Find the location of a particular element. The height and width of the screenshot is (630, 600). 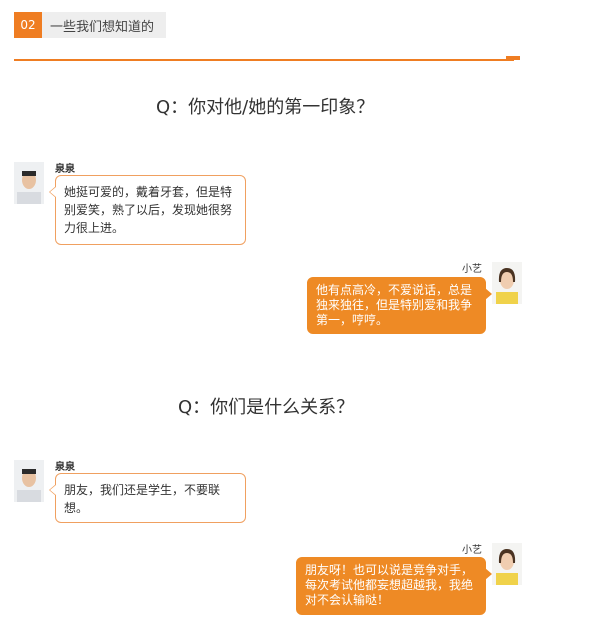

section-divider is located at coordinates (264, 60).